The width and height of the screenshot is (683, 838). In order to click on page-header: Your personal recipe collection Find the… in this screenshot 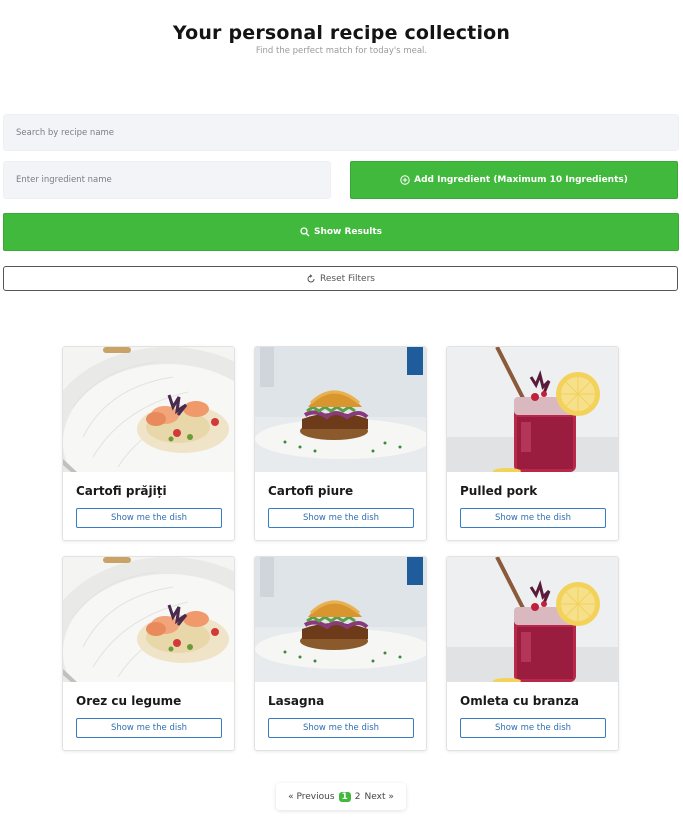, I will do `click(341, 39)`.